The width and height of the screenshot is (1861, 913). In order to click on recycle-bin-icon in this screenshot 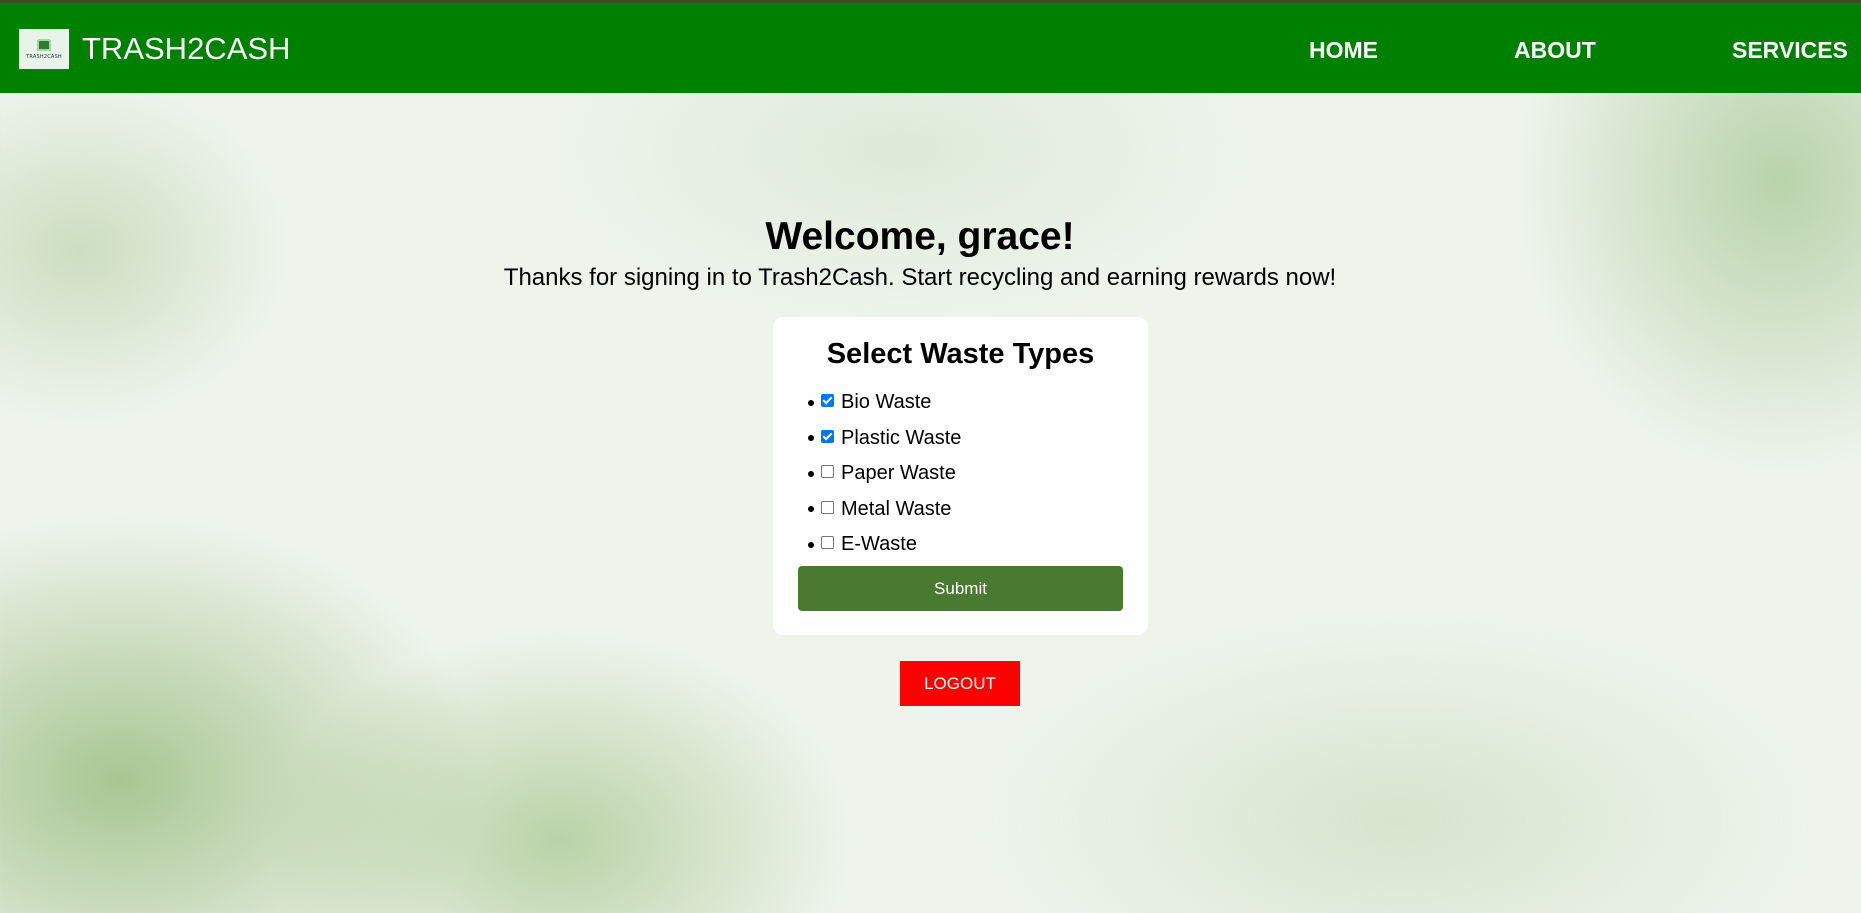, I will do `click(44, 44)`.